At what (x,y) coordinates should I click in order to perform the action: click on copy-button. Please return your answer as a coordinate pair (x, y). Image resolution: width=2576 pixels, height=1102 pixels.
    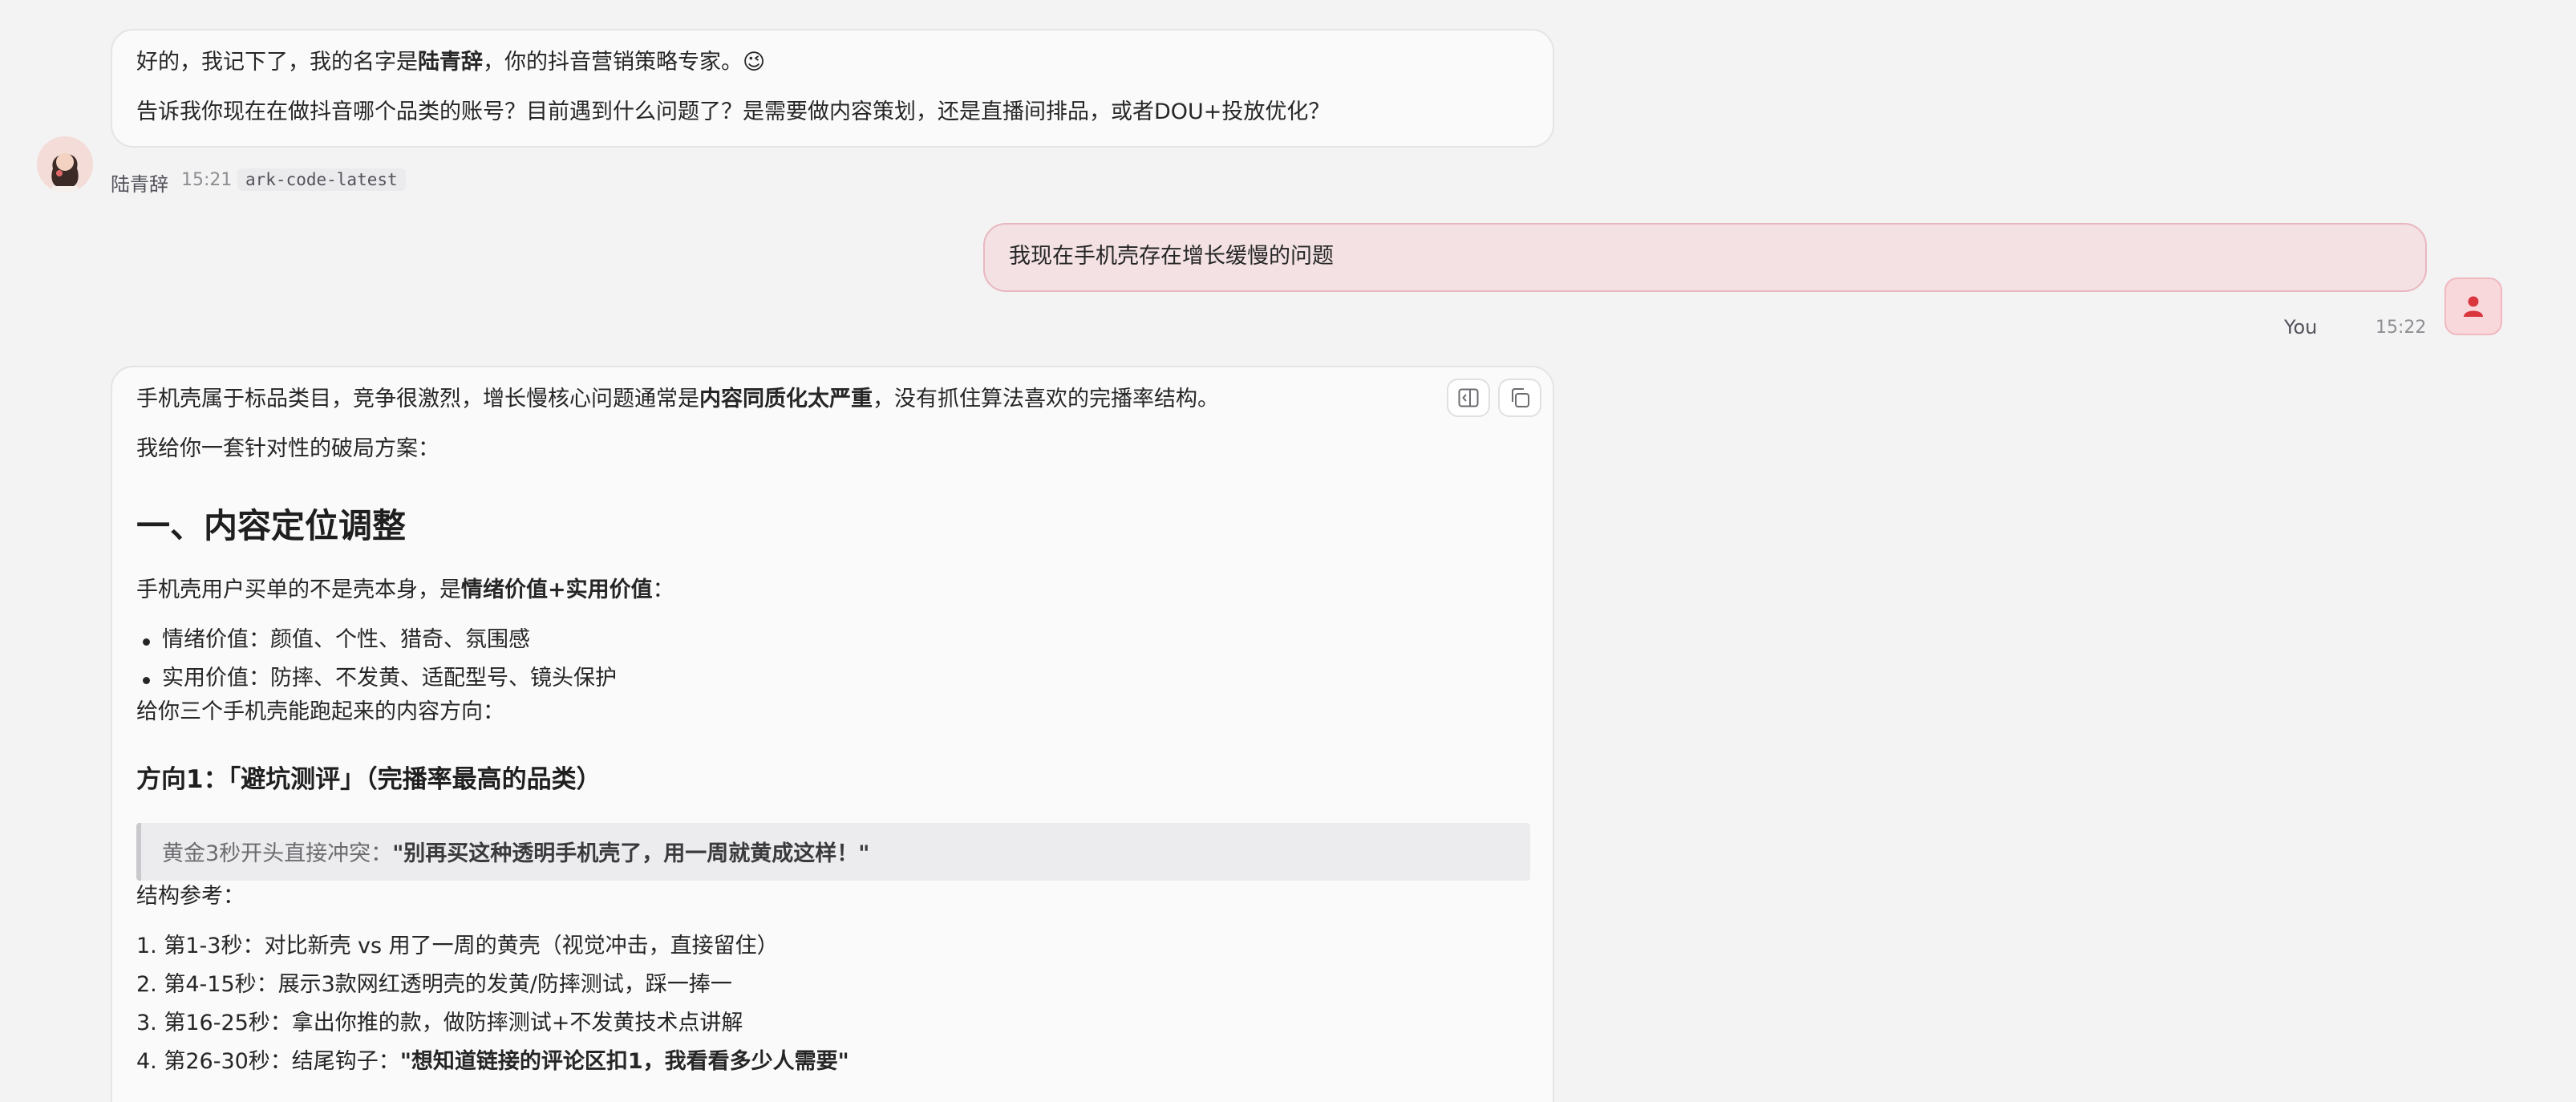
    Looking at the image, I should click on (1519, 398).